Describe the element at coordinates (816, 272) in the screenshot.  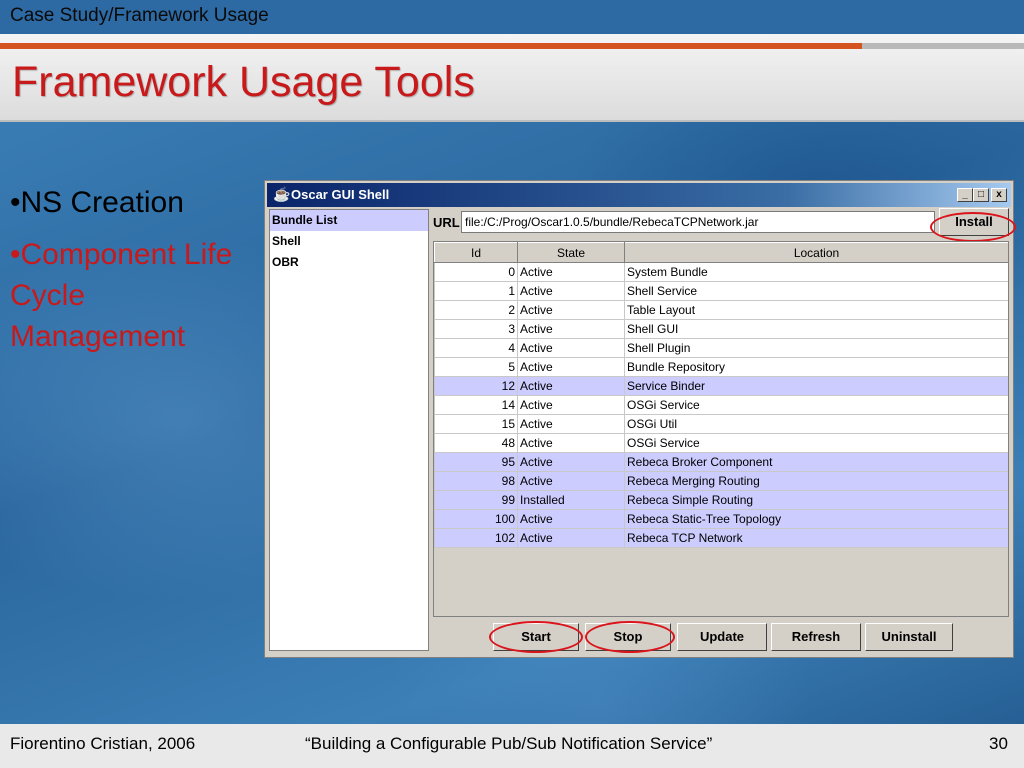
I see `cell-location: System Bundle` at that location.